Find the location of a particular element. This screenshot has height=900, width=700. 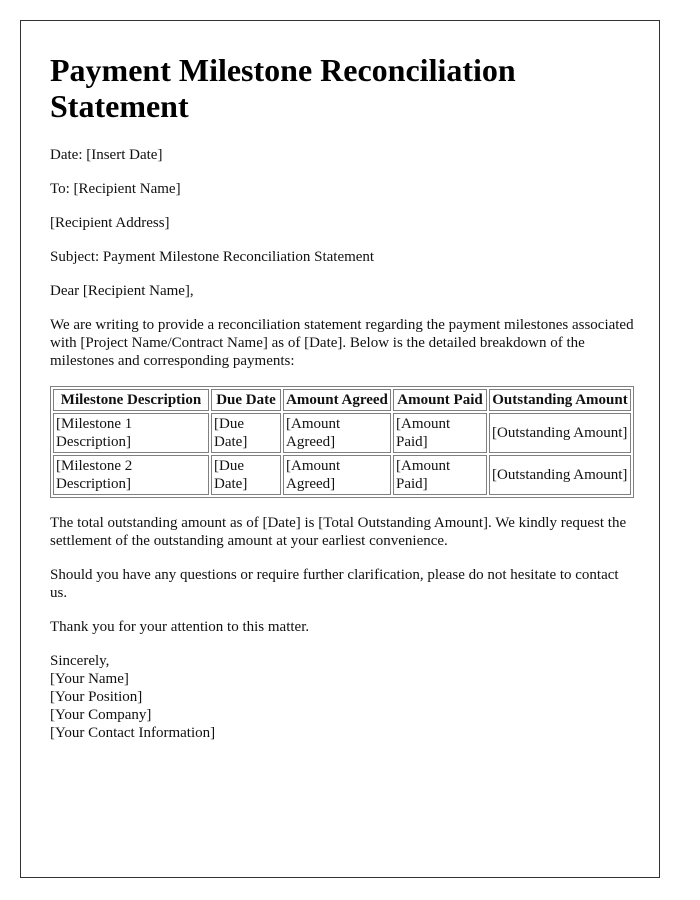

sender-company: [Your Company] is located at coordinates (101, 715).